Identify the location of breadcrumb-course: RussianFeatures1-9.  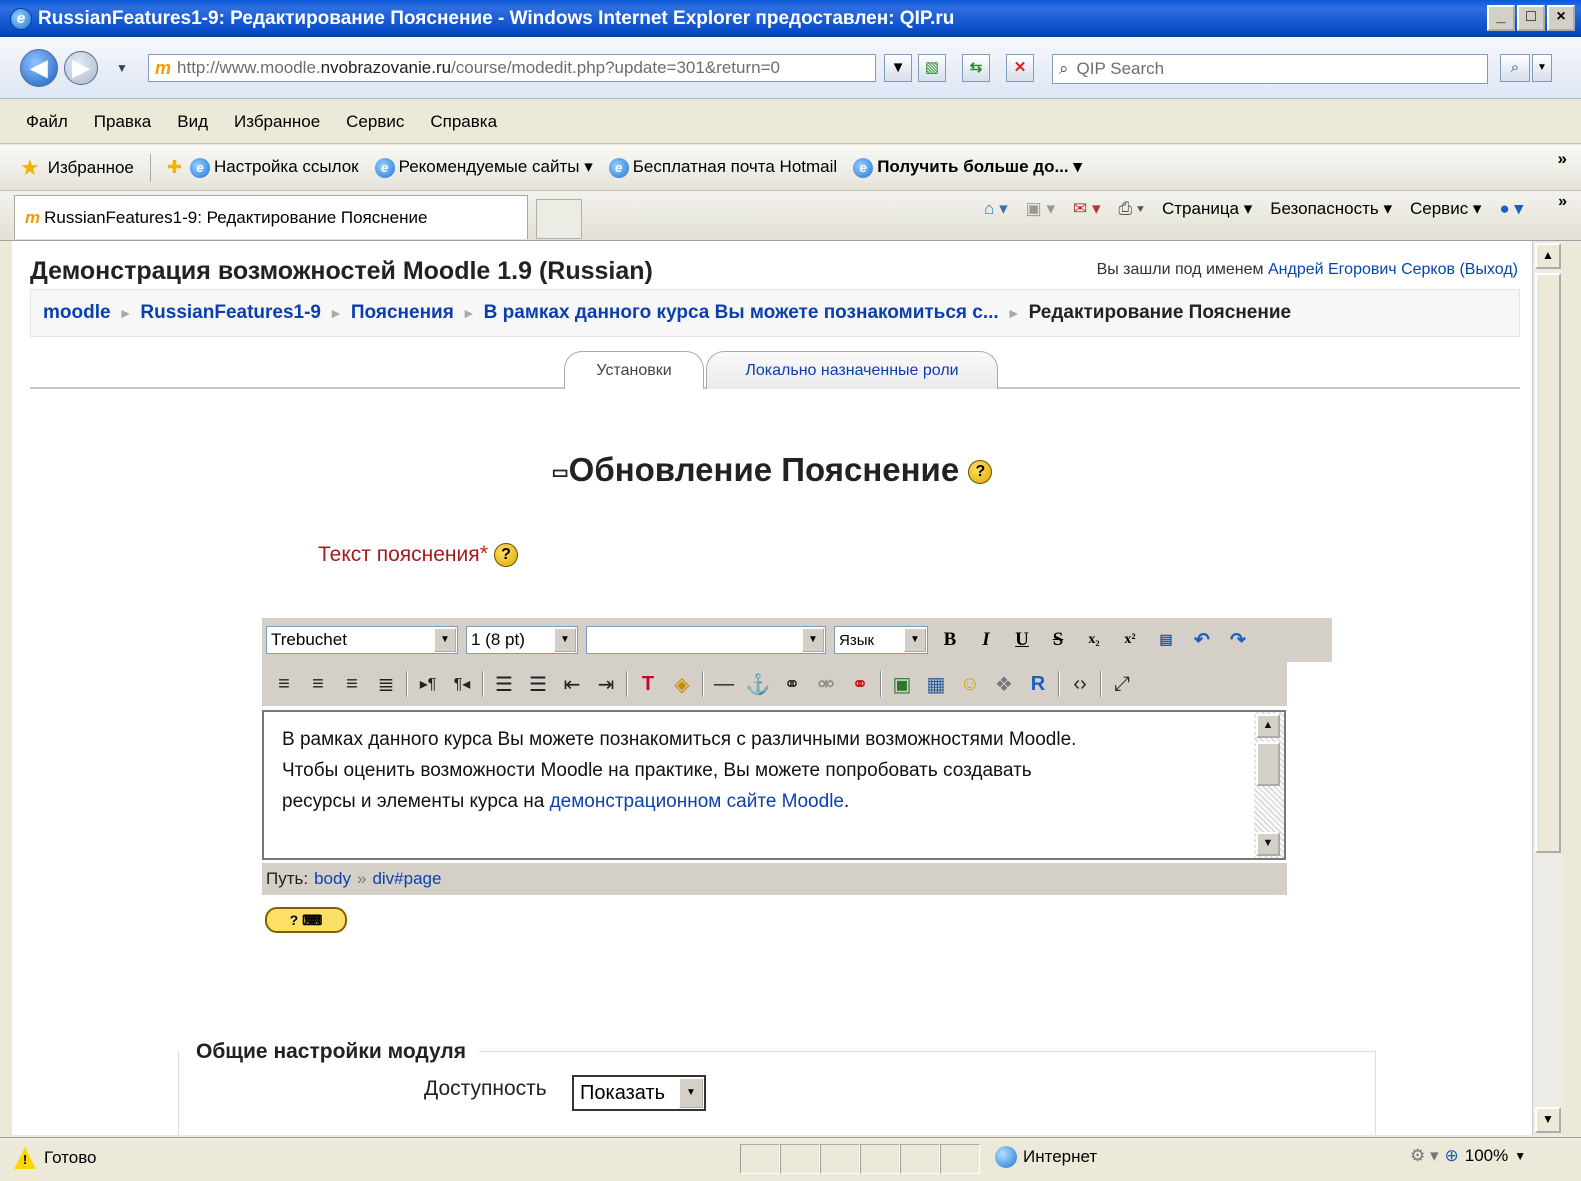
(230, 313).